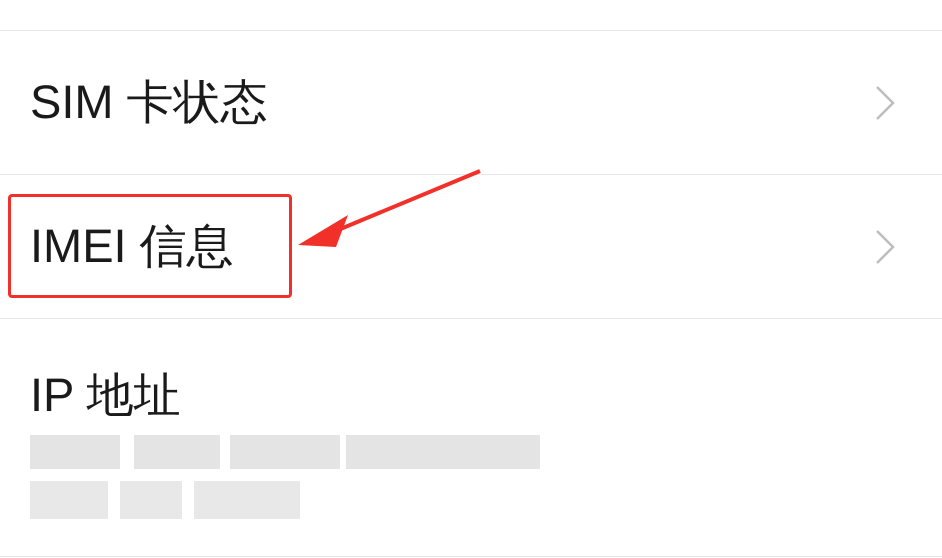  I want to click on settings-item: IMEI 信息, so click(132, 245).